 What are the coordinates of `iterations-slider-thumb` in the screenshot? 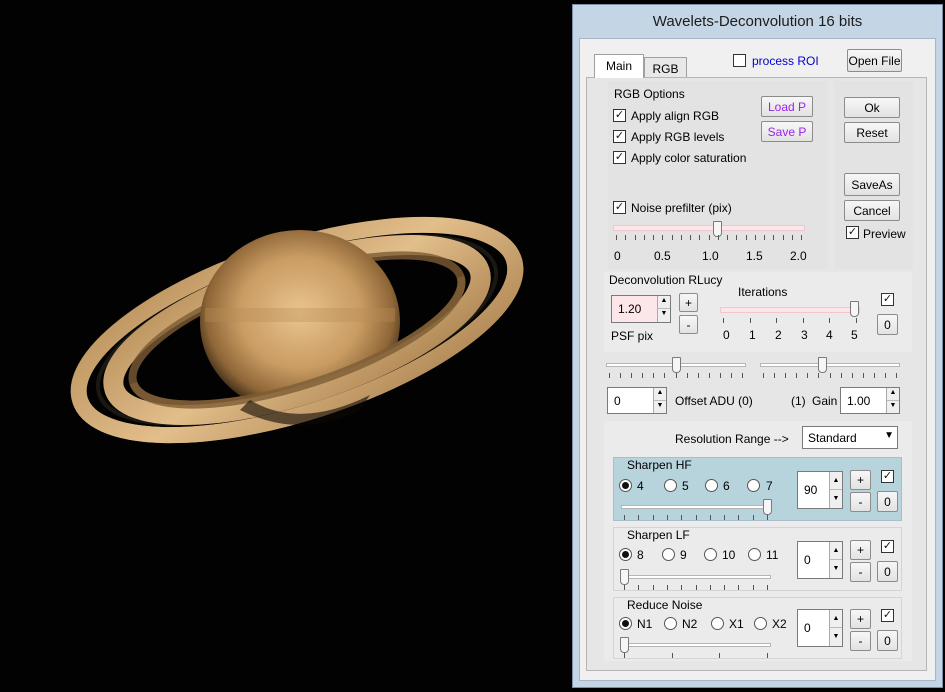 It's located at (854, 309).